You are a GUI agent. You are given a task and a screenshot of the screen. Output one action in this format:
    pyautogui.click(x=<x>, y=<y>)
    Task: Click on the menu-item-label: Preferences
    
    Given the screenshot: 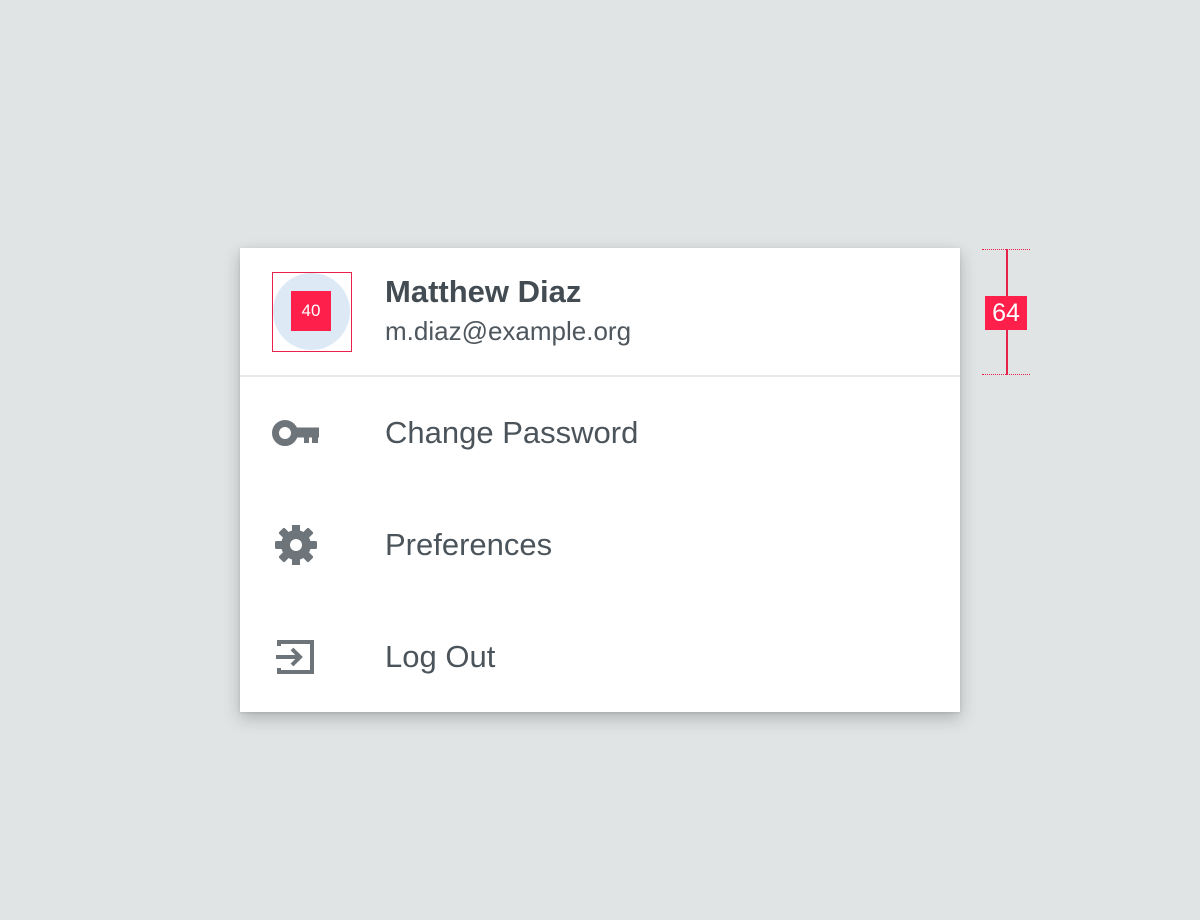 What is the action you would take?
    pyautogui.click(x=469, y=544)
    